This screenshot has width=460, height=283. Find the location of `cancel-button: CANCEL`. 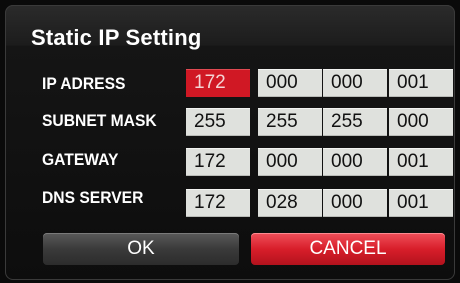

cancel-button: CANCEL is located at coordinates (348, 249).